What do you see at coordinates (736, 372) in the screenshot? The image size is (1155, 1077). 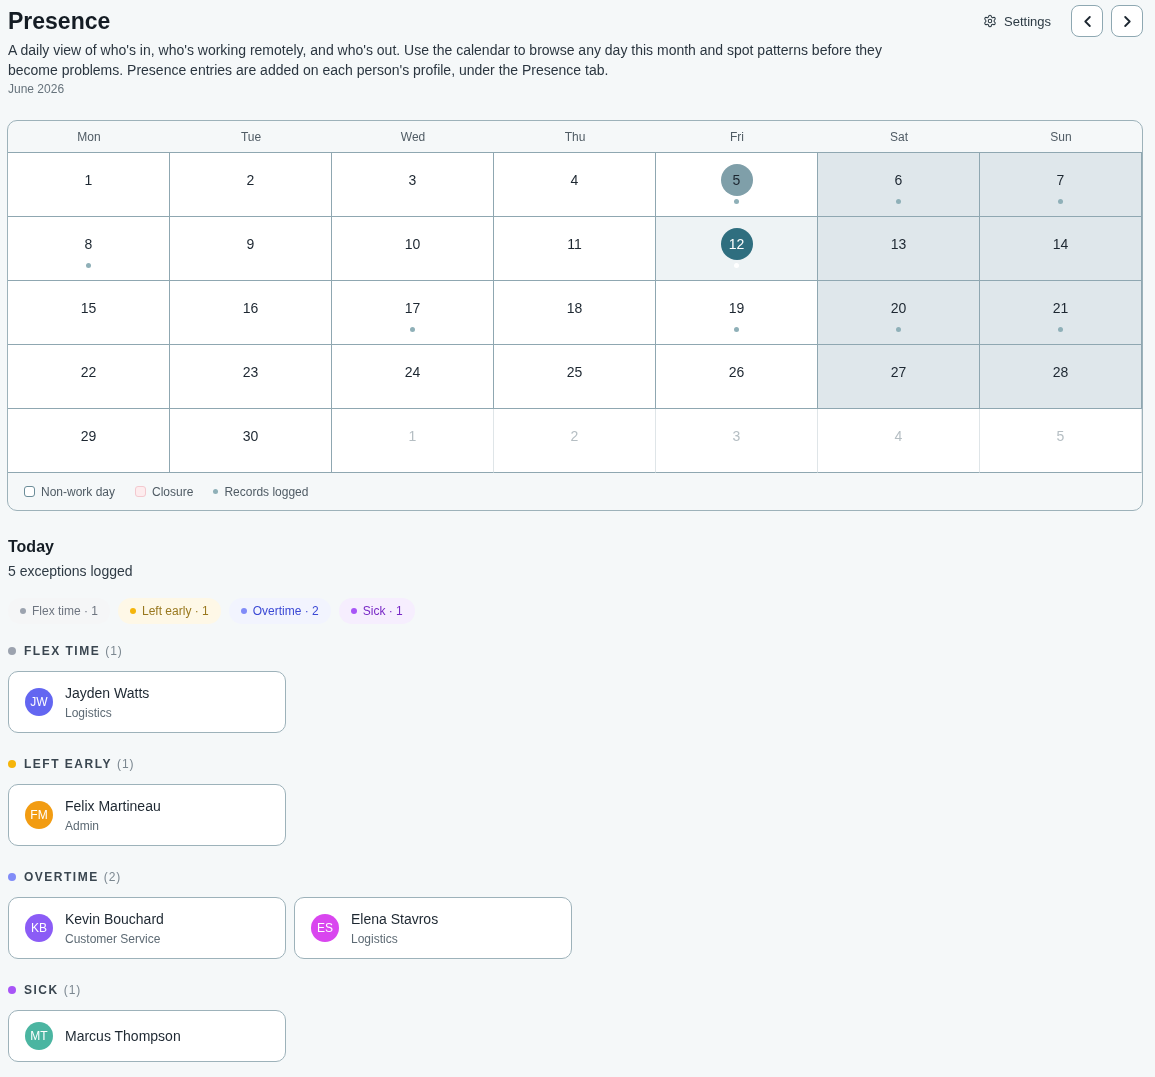 I see `day-number: 26` at bounding box center [736, 372].